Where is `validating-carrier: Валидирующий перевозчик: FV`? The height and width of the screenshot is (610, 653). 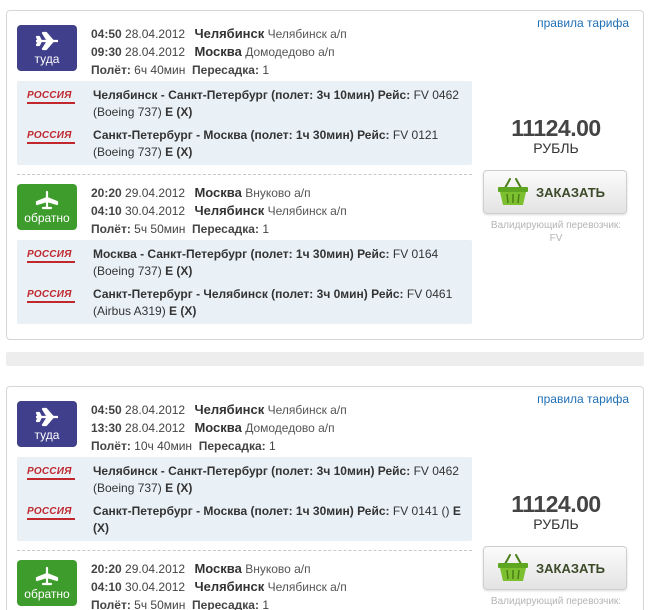 validating-carrier: Валидирующий перевозчик: FV is located at coordinates (556, 232).